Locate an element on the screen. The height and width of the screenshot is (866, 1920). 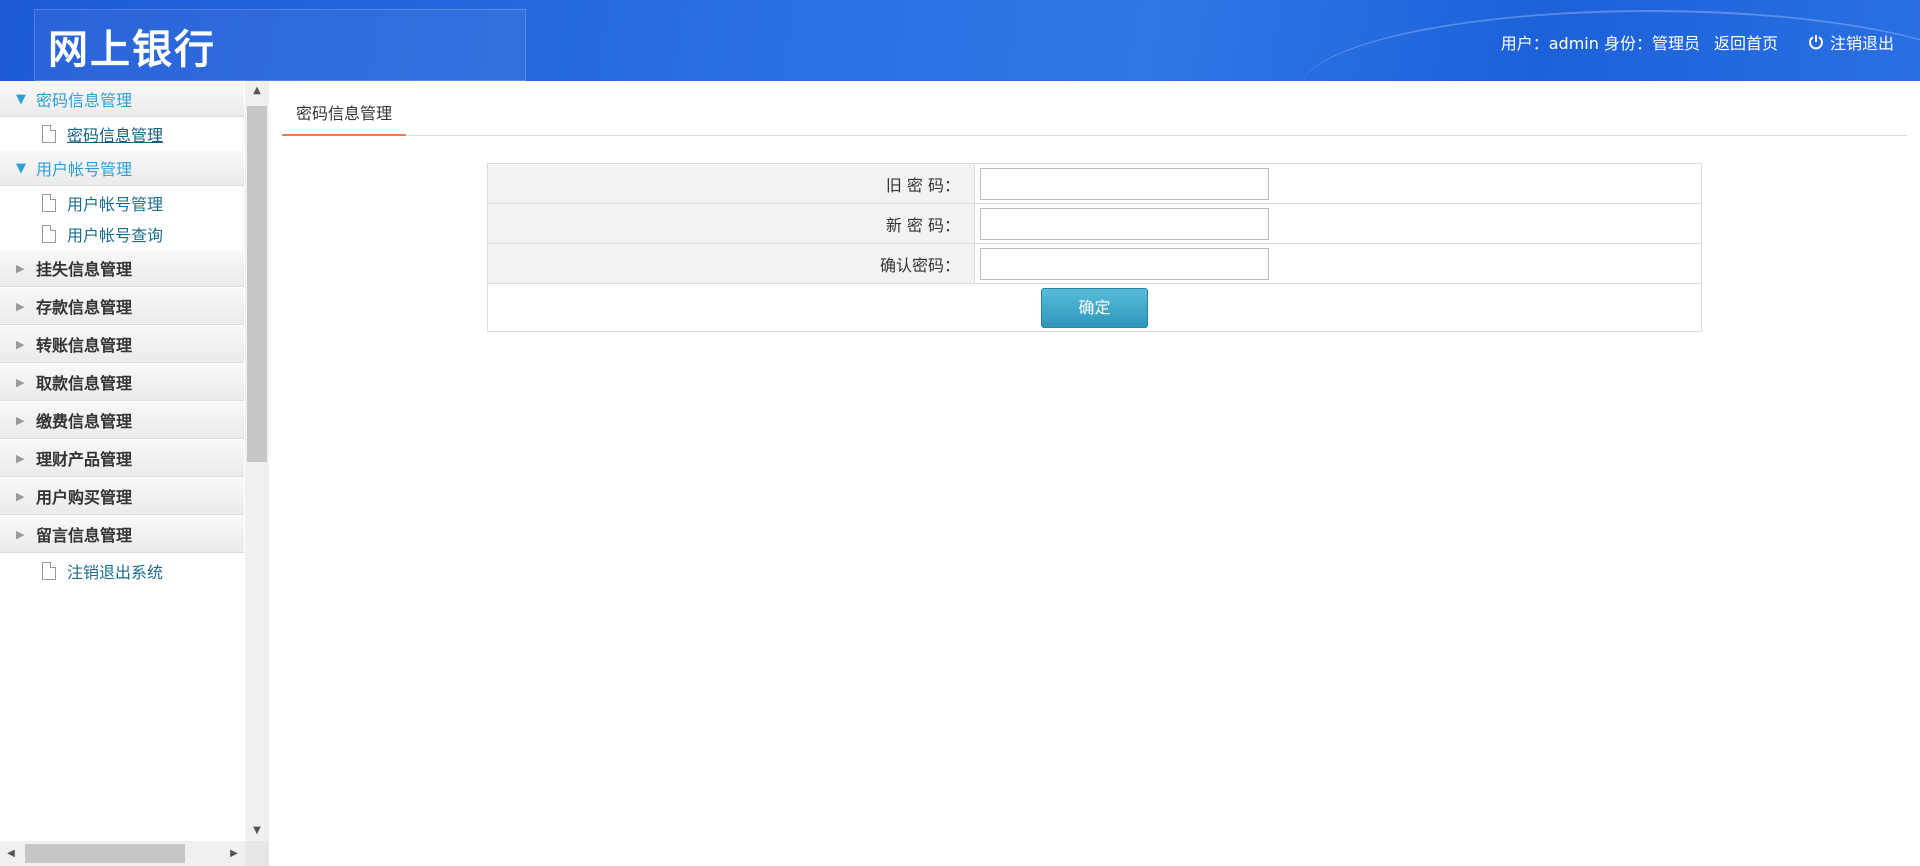
password-form: 旧 密 码： 新 密 码： 确认密码： 确定 is located at coordinates (1094, 247).